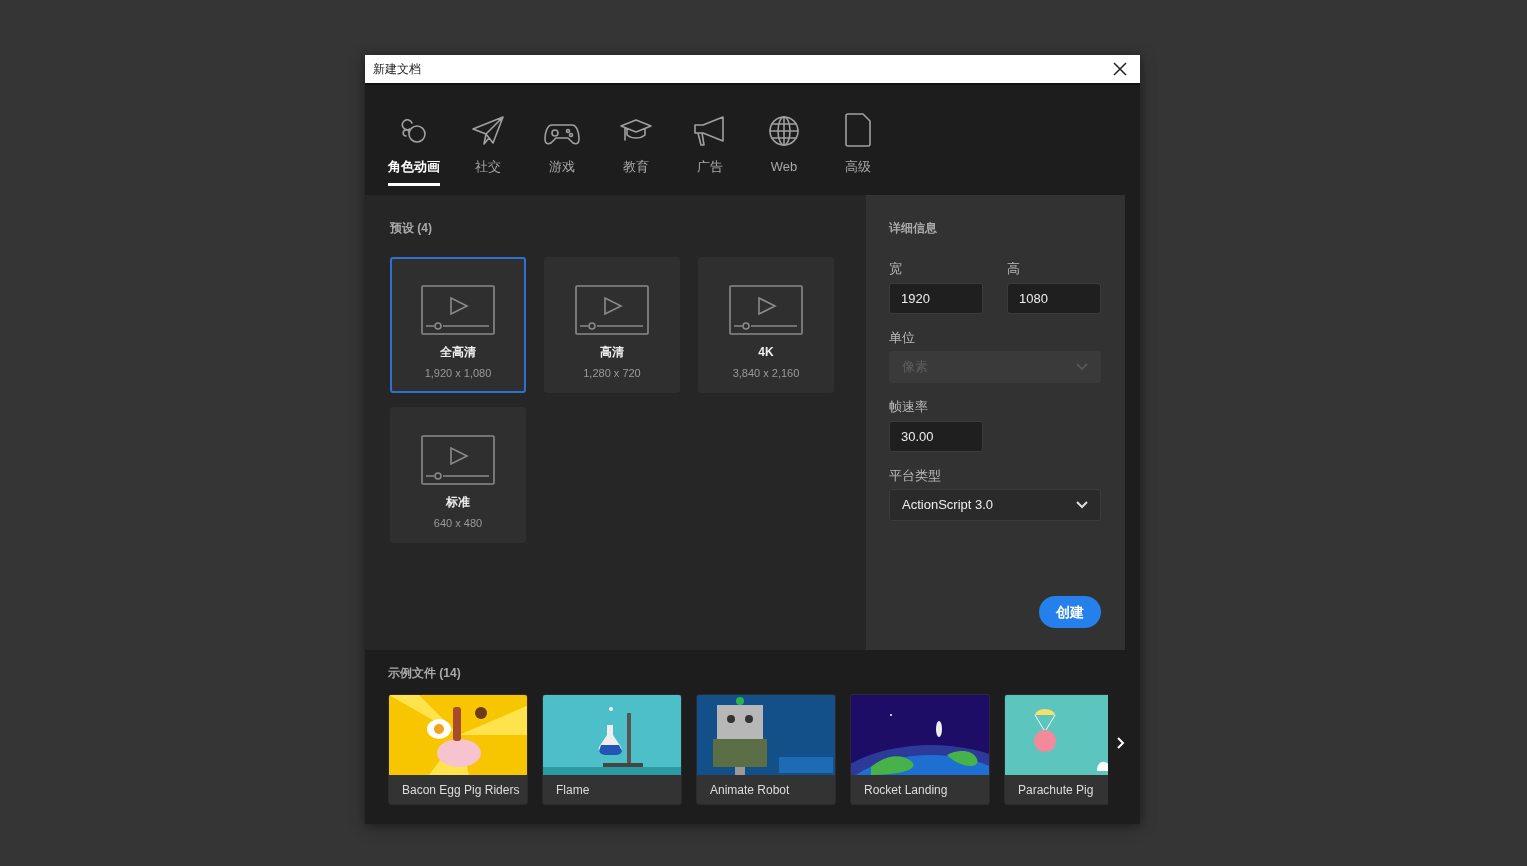 The image size is (1527, 866). I want to click on close-button, so click(1120, 69).